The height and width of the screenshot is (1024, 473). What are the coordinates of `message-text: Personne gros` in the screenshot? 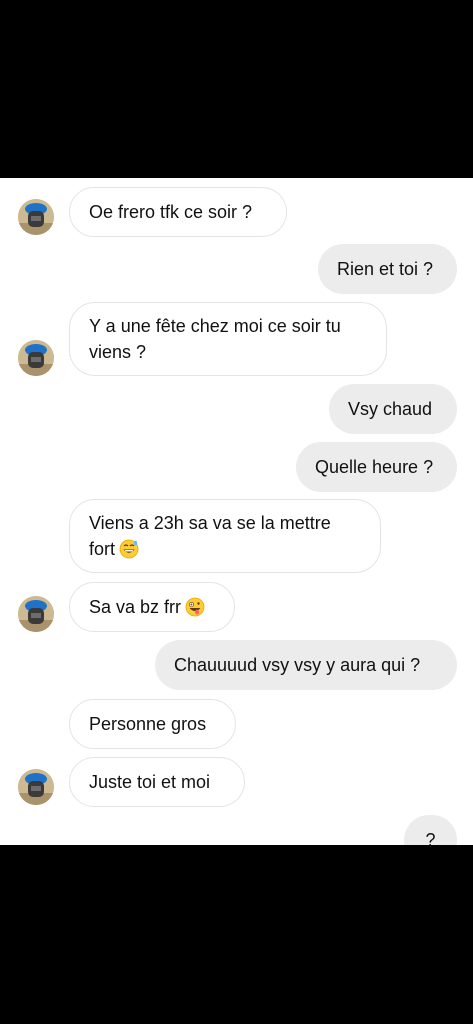 It's located at (148, 724).